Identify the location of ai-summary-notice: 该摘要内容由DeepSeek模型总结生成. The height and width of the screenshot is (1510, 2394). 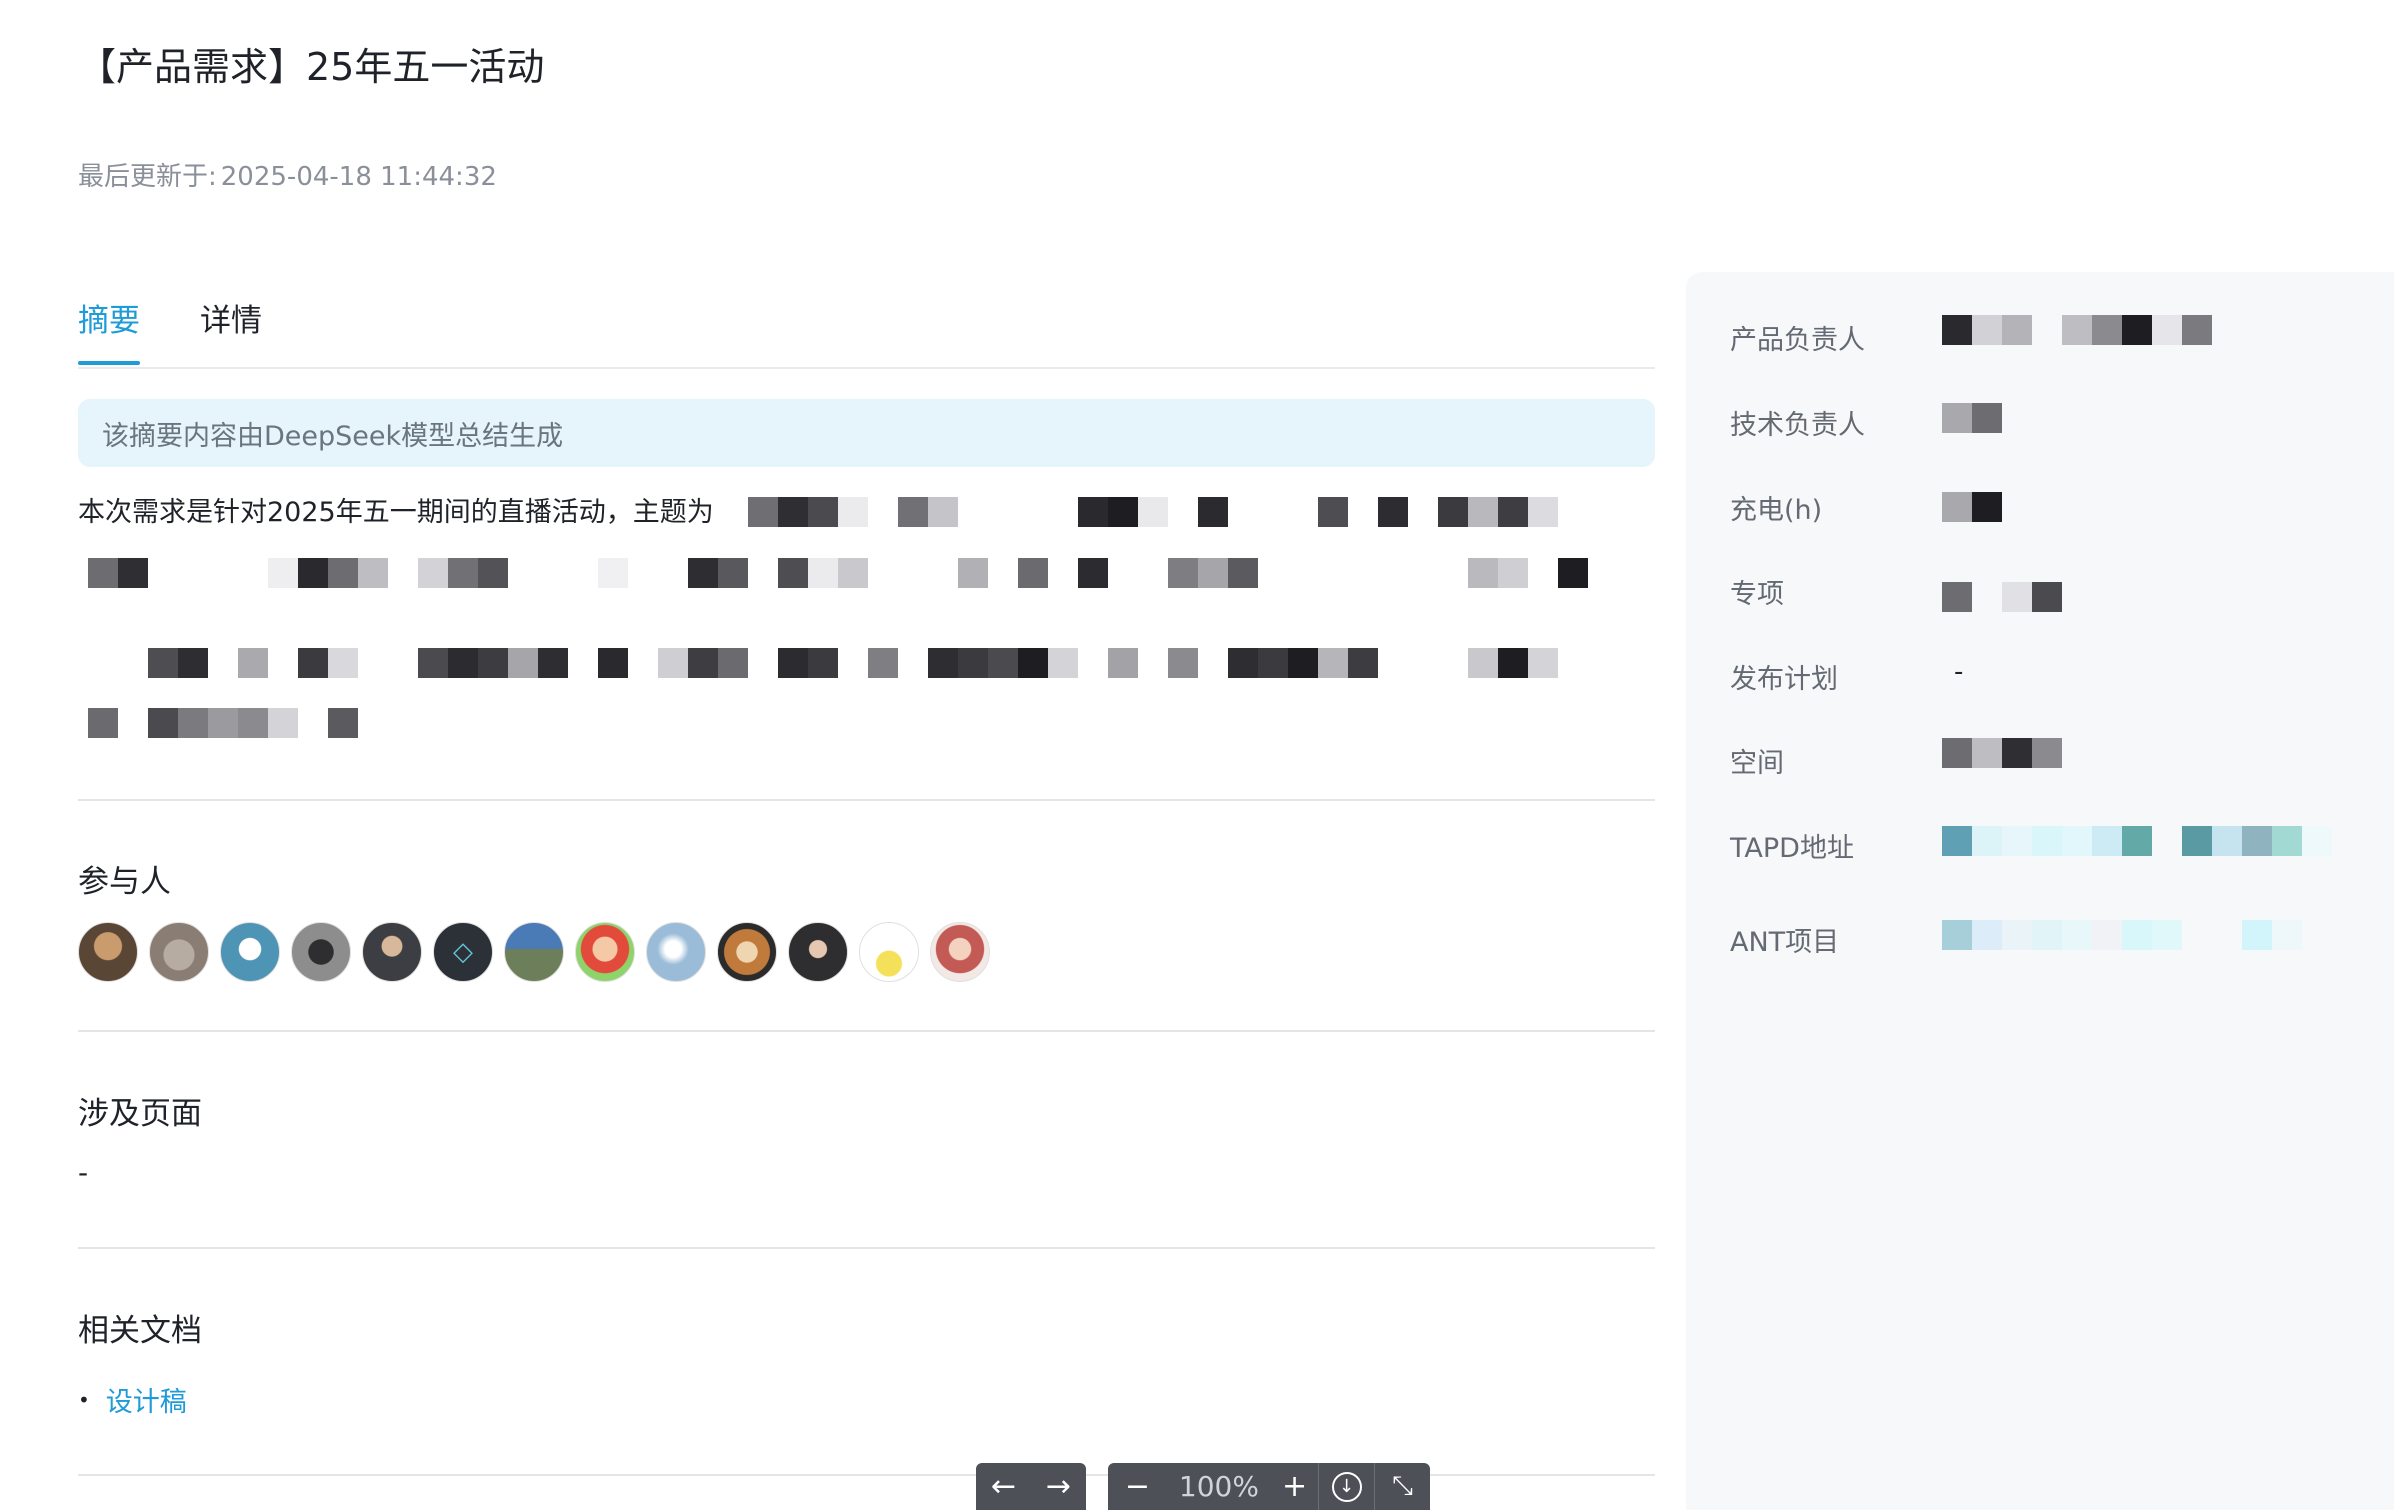
(866, 433).